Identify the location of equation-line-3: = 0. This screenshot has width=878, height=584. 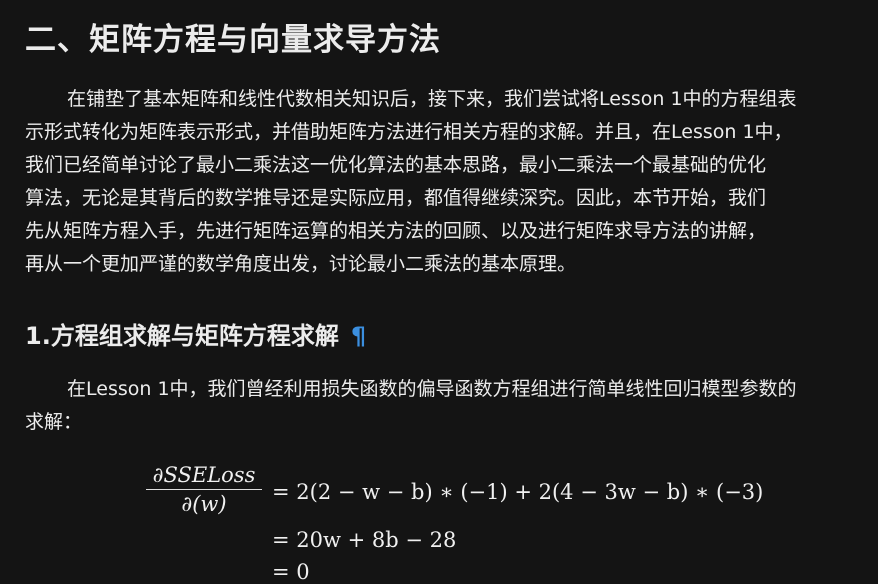
(291, 572).